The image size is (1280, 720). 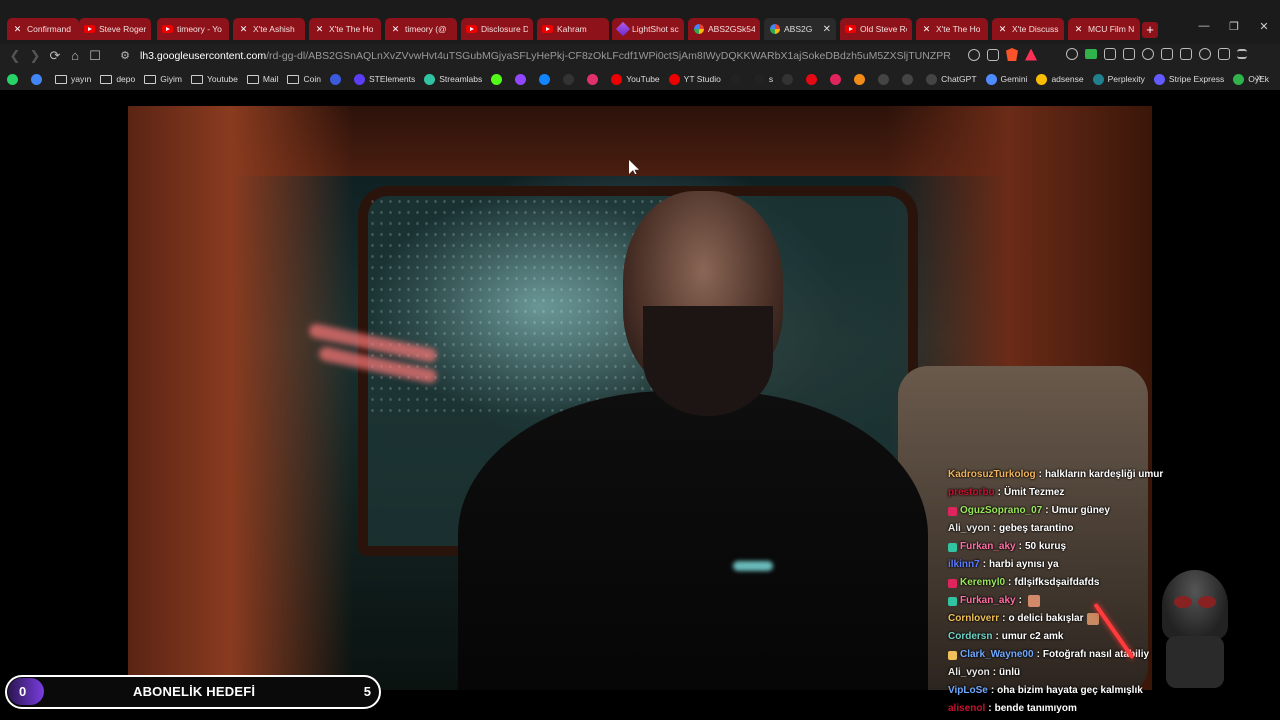 I want to click on bookmark-item: yayın, so click(x=73, y=79).